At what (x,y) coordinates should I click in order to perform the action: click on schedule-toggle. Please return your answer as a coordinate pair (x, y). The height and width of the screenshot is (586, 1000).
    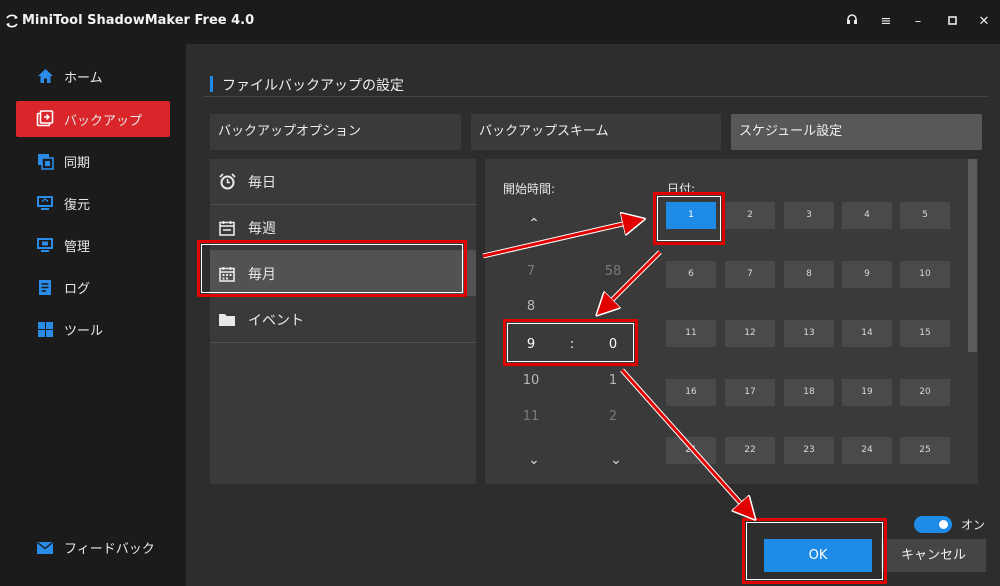
    Looking at the image, I should click on (933, 524).